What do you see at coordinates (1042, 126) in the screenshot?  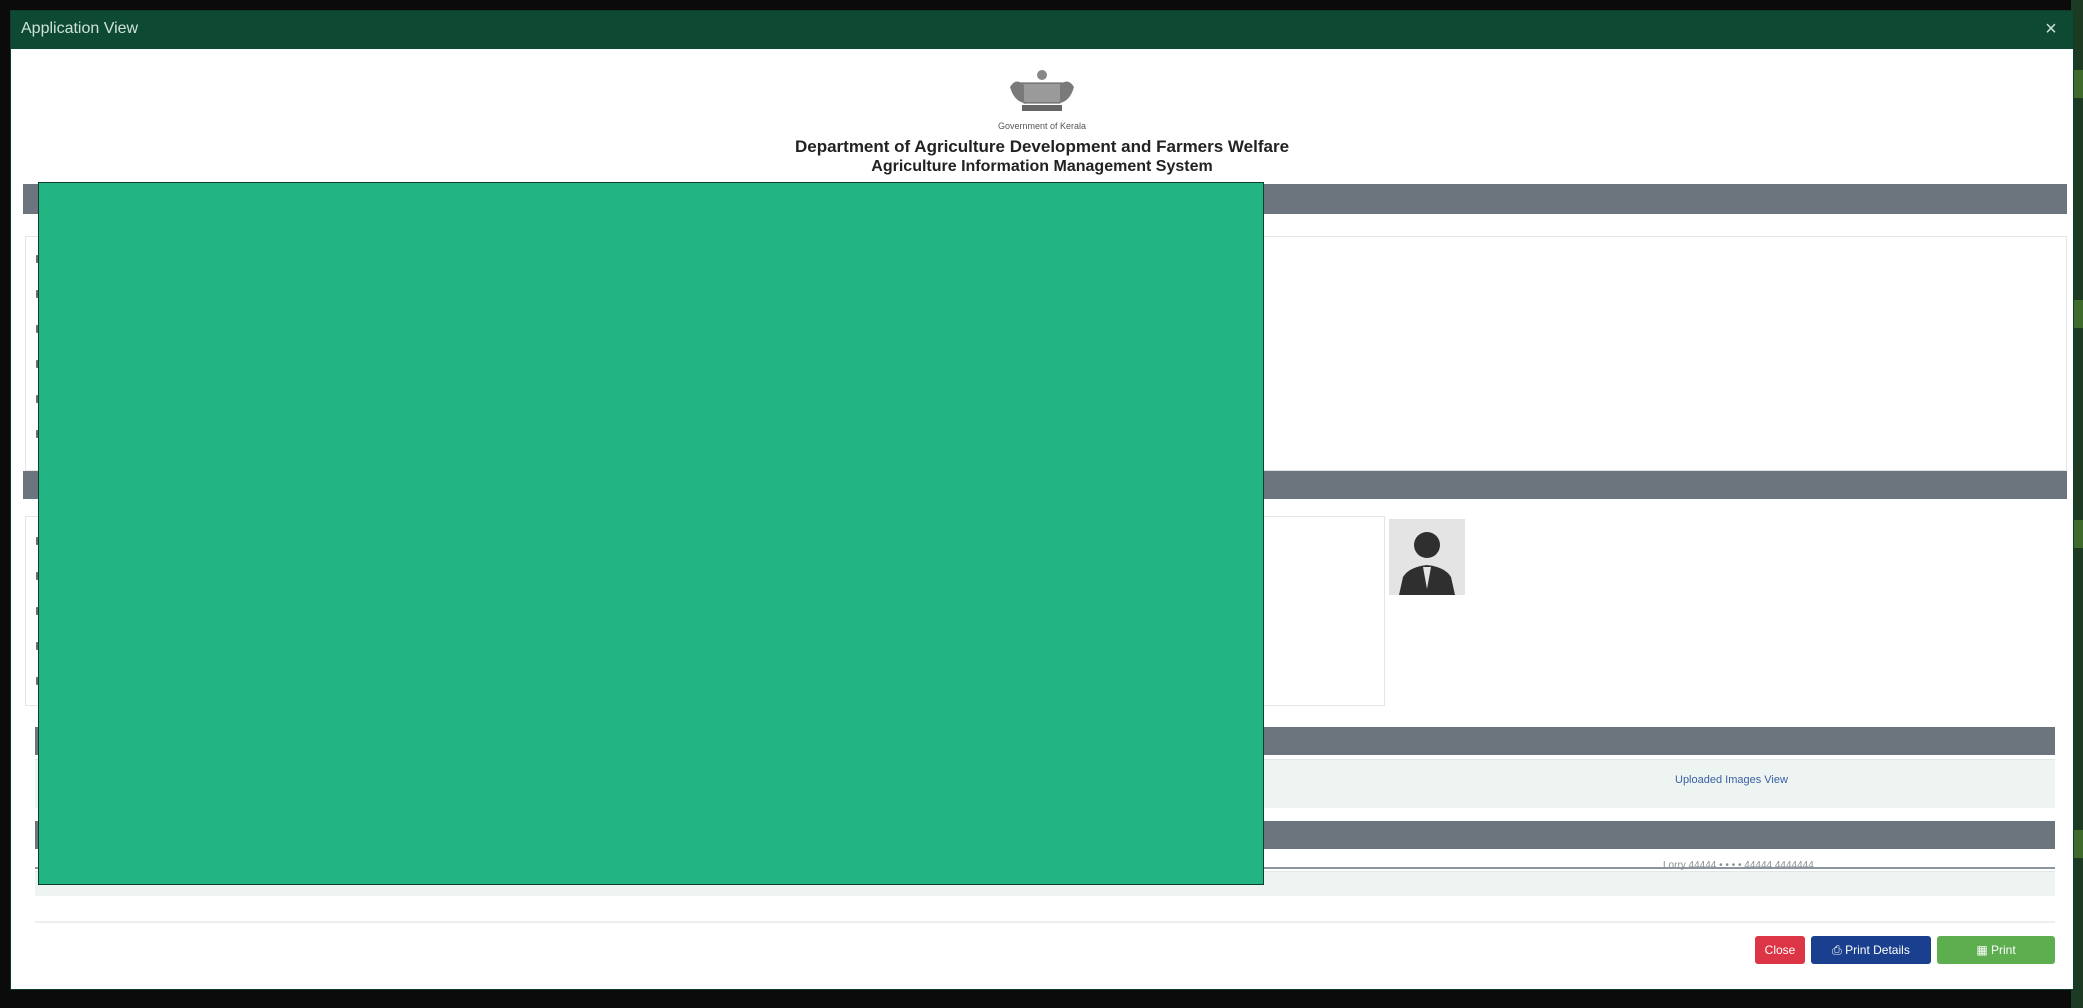 I see `government-label: Government of Kerala` at bounding box center [1042, 126].